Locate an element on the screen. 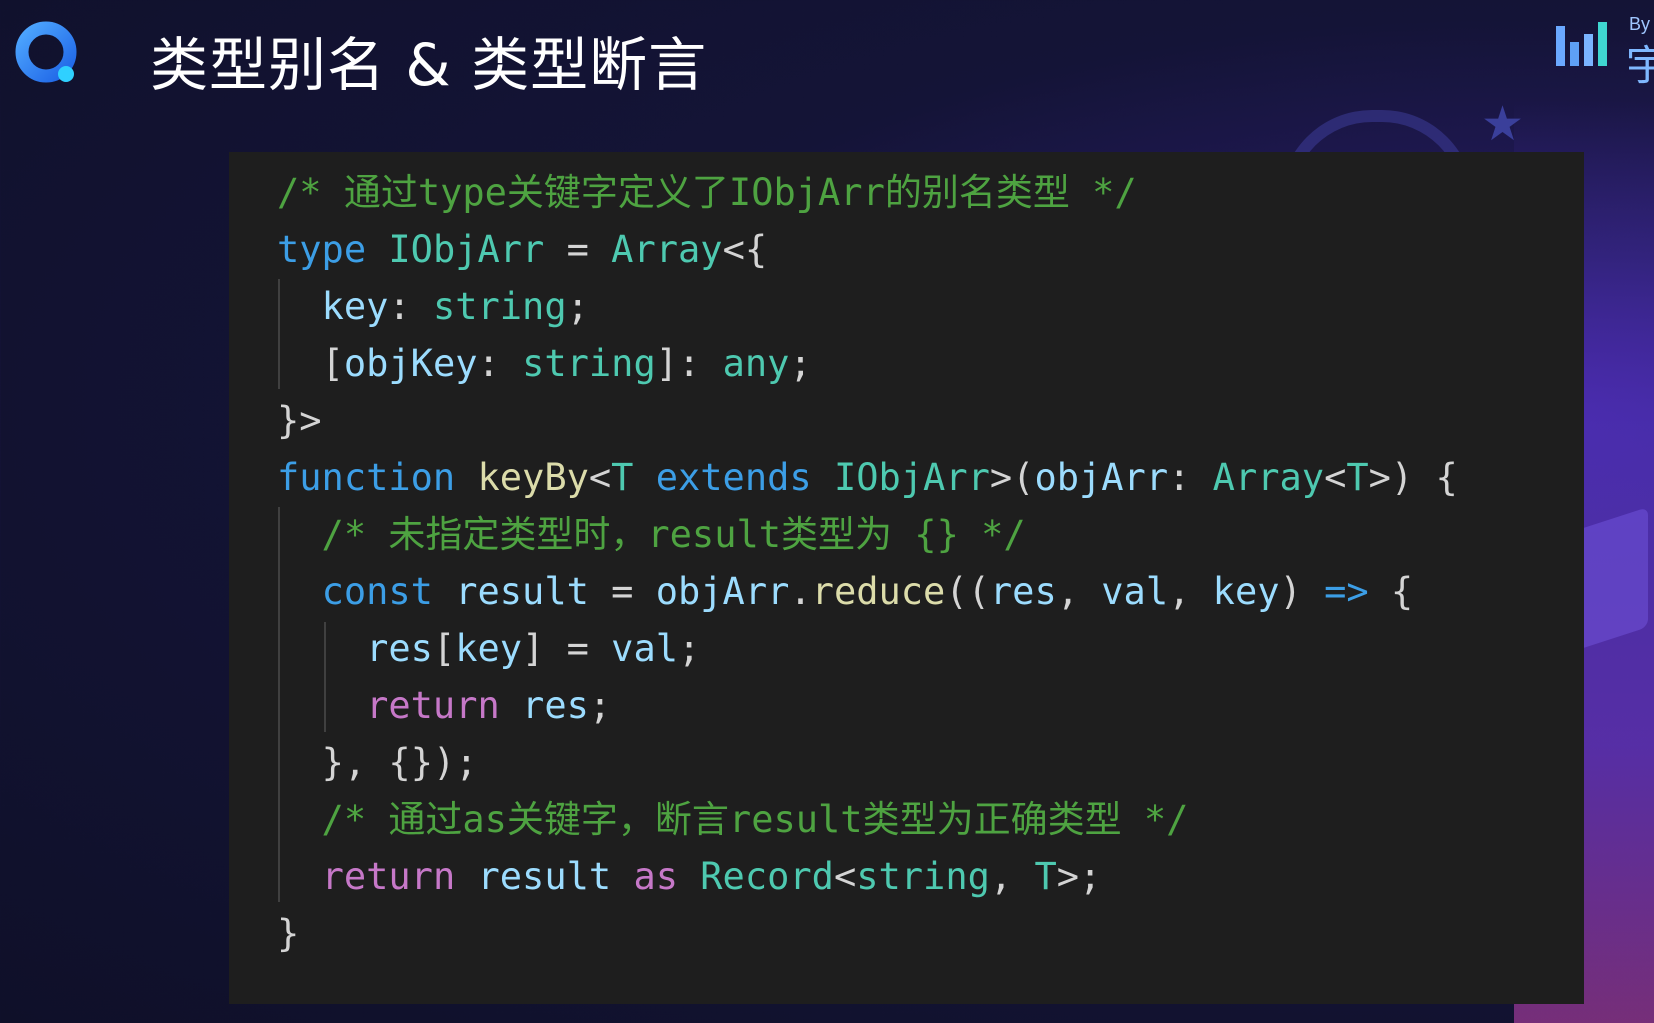  bar-chart-brand-icon is located at coordinates (1581, 44).